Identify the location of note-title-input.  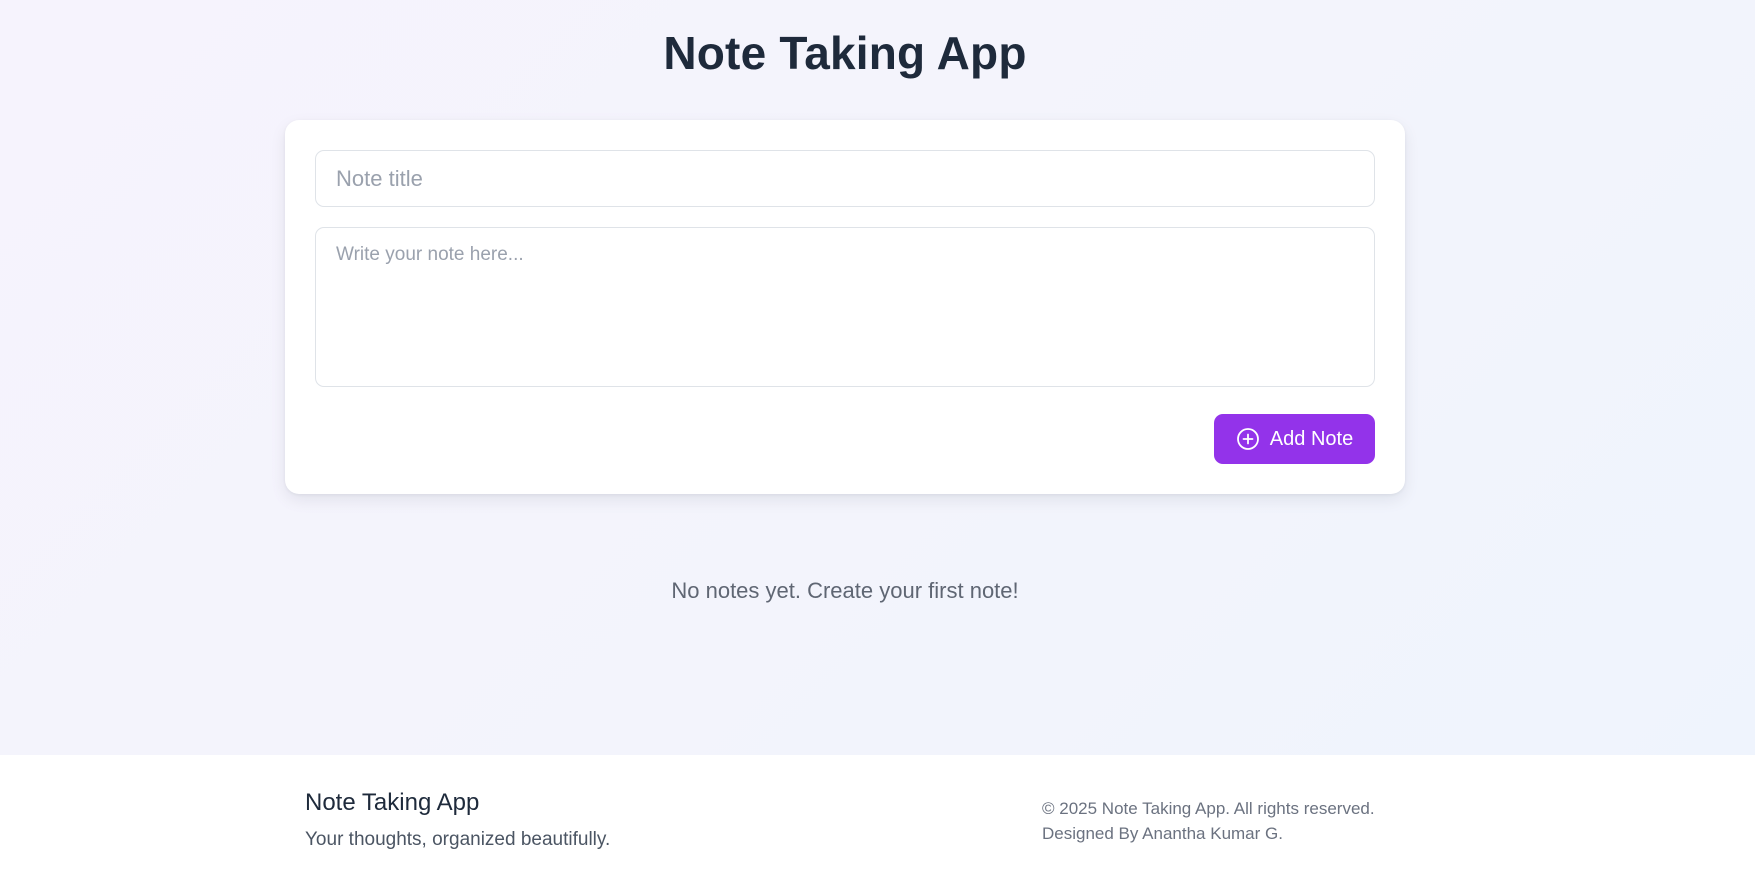
(845, 178).